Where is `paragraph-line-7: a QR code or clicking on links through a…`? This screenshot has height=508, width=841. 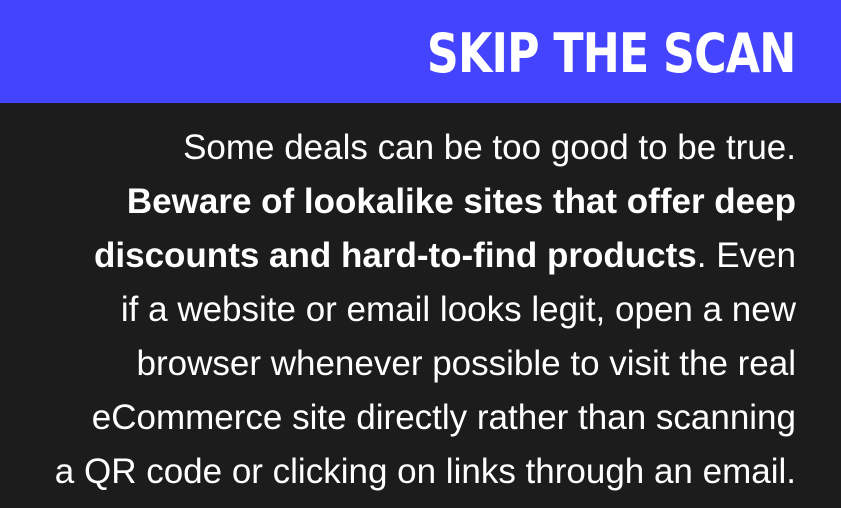 paragraph-line-7: a QR code or clicking on links through a… is located at coordinates (425, 471).